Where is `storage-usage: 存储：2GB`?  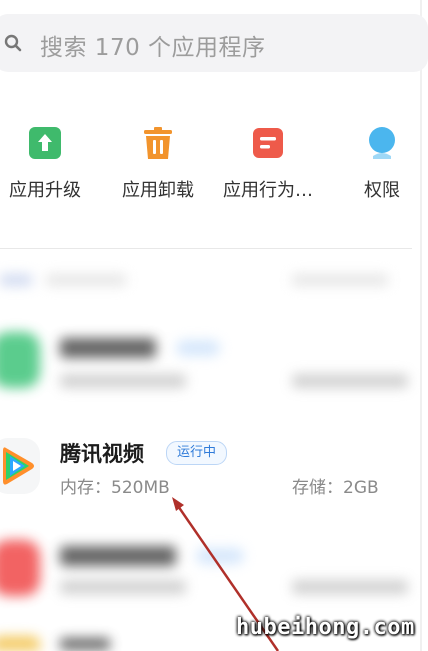 storage-usage: 存储：2GB is located at coordinates (335, 488).